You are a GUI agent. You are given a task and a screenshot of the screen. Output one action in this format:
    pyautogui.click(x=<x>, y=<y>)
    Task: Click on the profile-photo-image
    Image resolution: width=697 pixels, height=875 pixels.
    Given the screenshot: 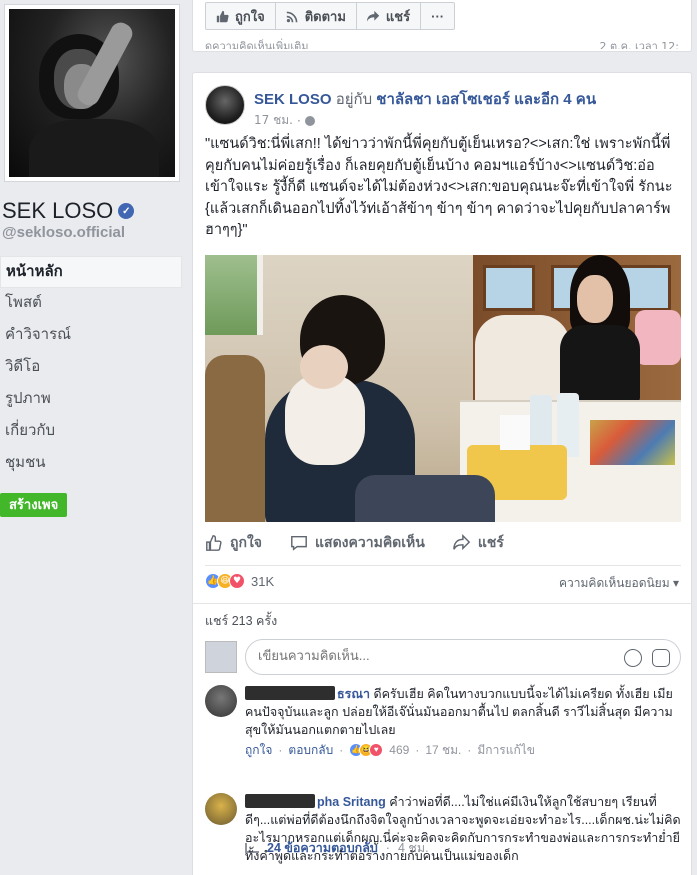 What is the action you would take?
    pyautogui.click(x=92, y=93)
    